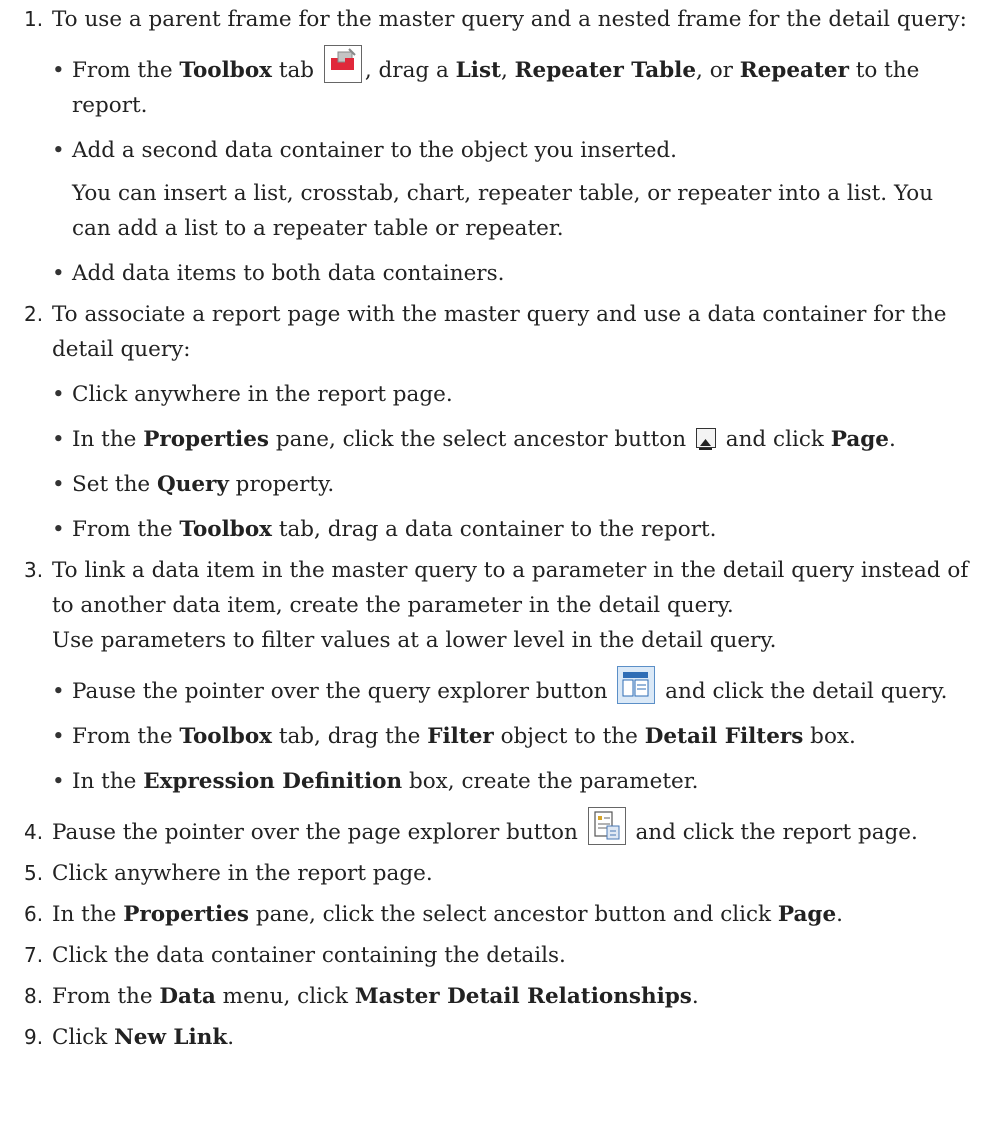 The height and width of the screenshot is (1138, 996). Describe the element at coordinates (34, 314) in the screenshot. I see `step-number: 2.` at that location.